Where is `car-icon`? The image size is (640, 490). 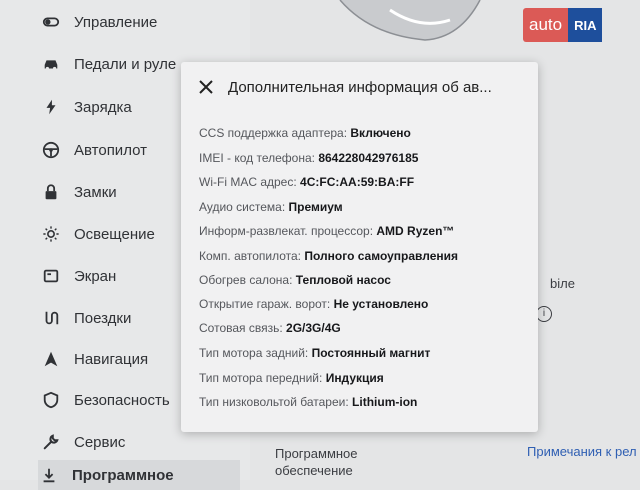 car-icon is located at coordinates (51, 64).